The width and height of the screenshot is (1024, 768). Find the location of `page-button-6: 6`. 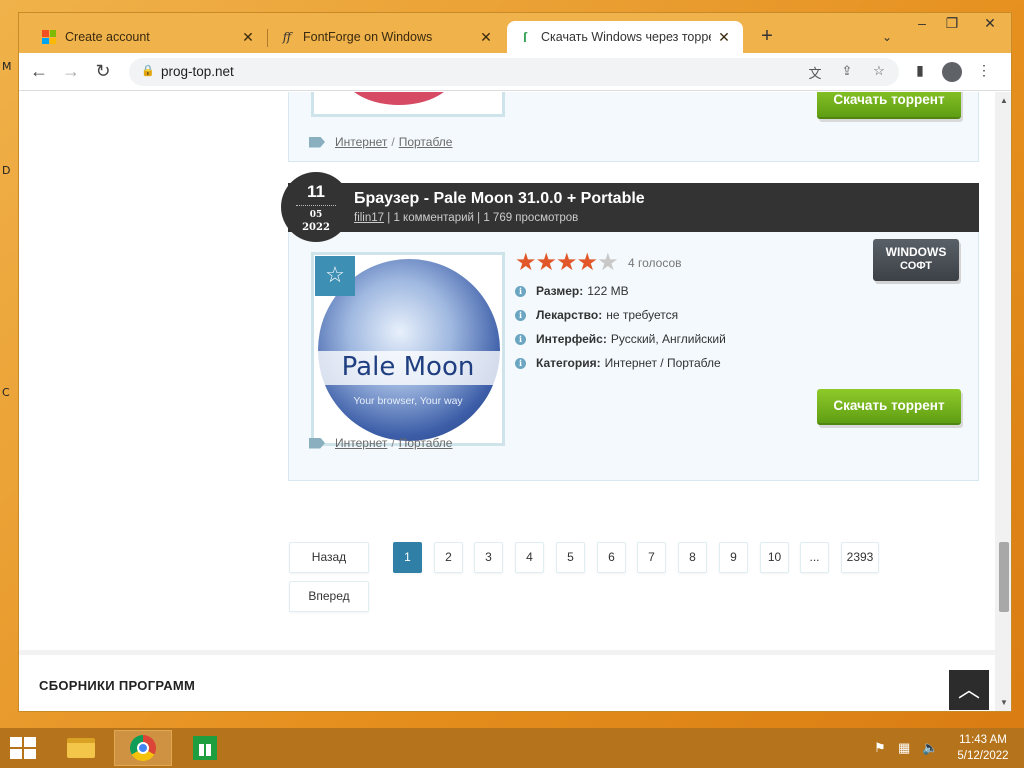

page-button-6: 6 is located at coordinates (611, 557).